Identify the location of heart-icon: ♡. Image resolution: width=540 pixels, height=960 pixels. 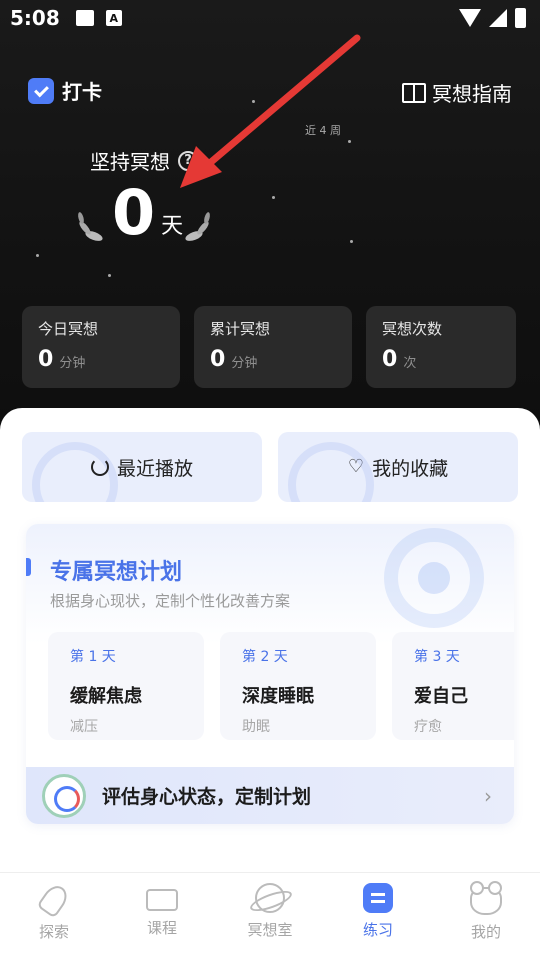
(356, 466).